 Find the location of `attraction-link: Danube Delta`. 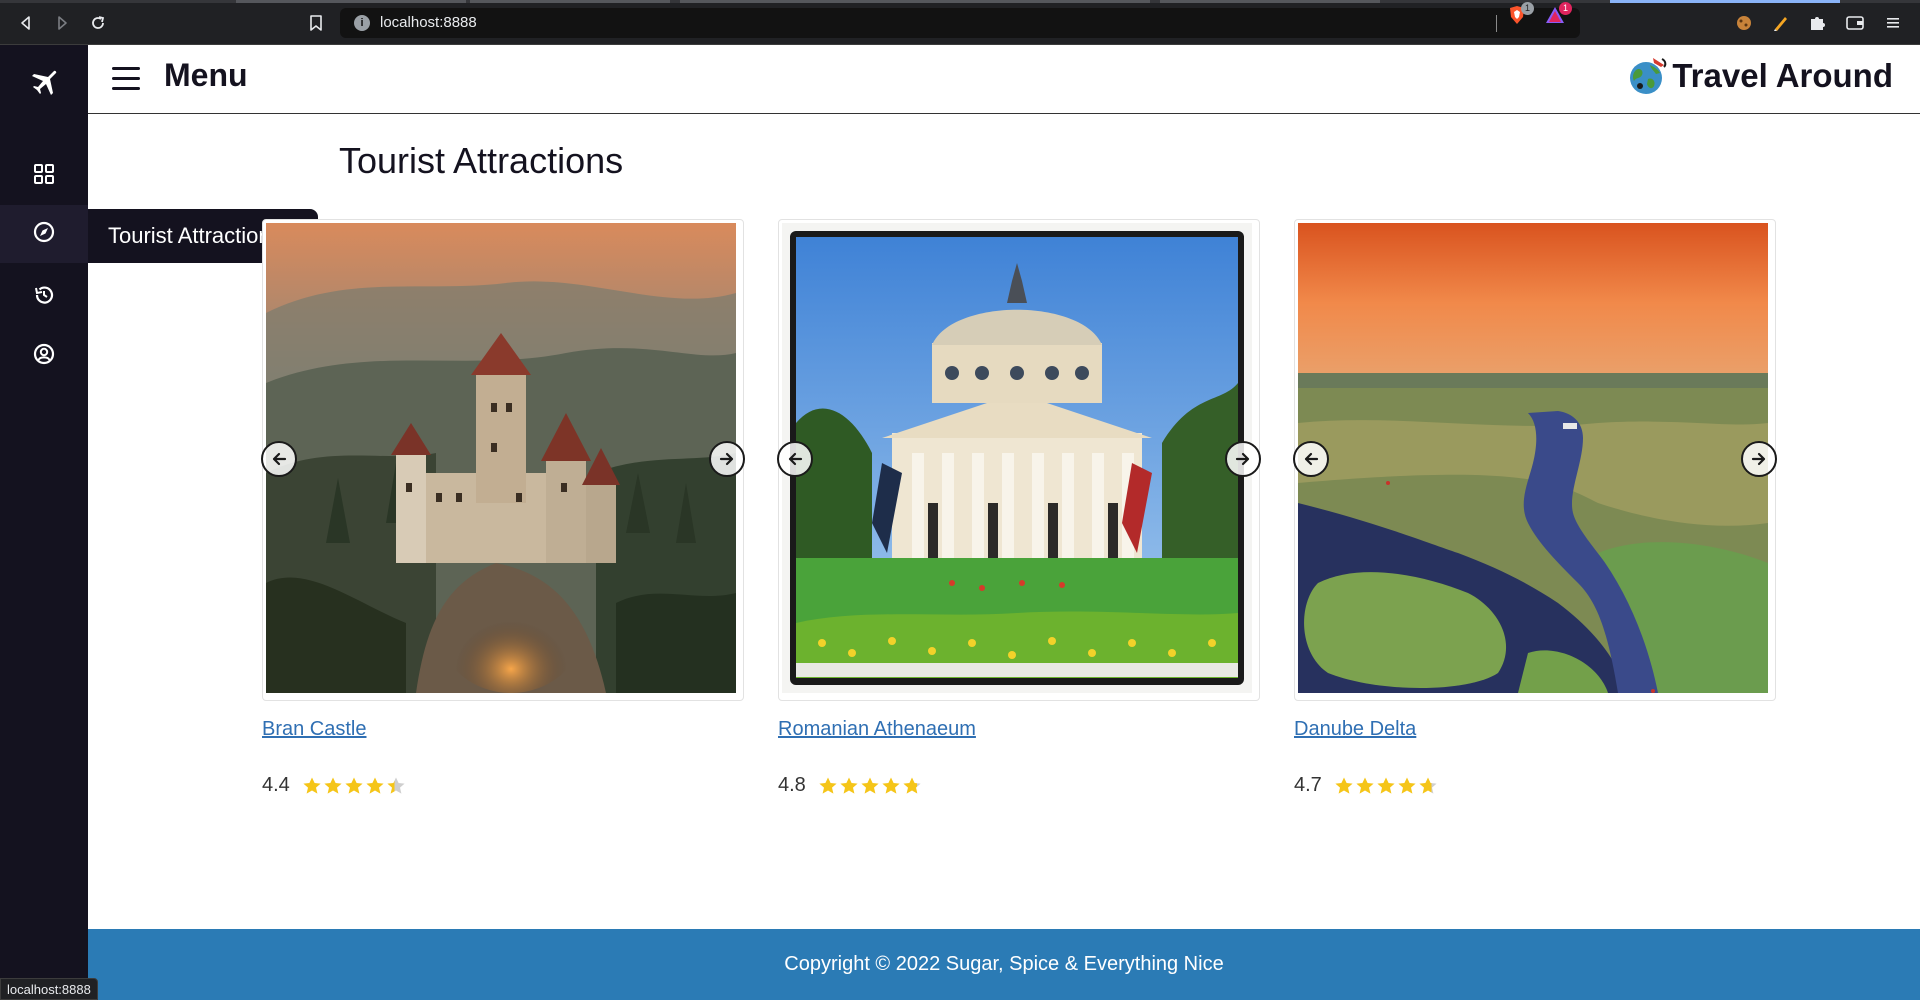

attraction-link: Danube Delta is located at coordinates (1355, 729).